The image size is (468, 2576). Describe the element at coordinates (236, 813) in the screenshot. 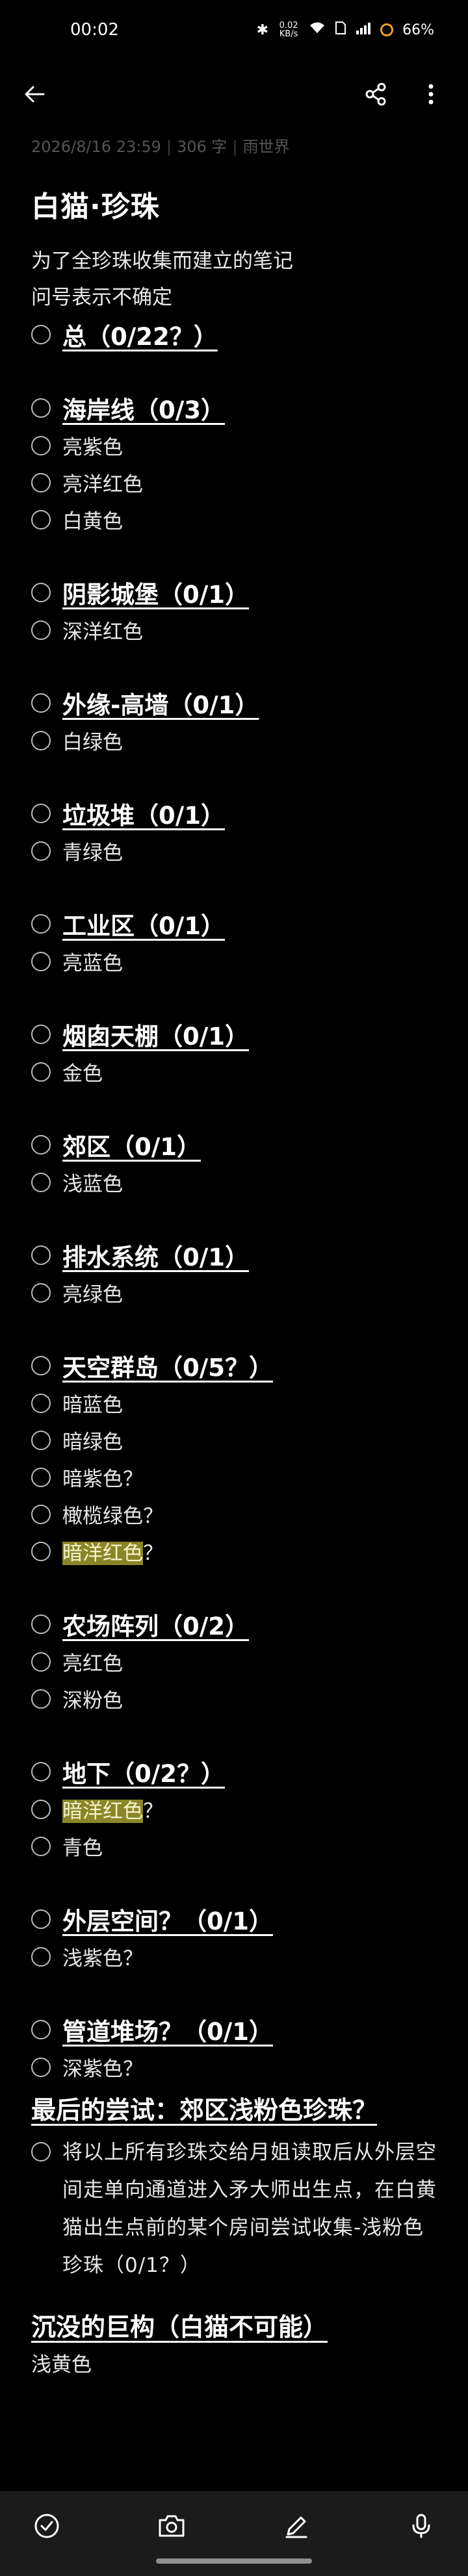

I see `section-heading-row: 垃圾堆（0/1）` at that location.